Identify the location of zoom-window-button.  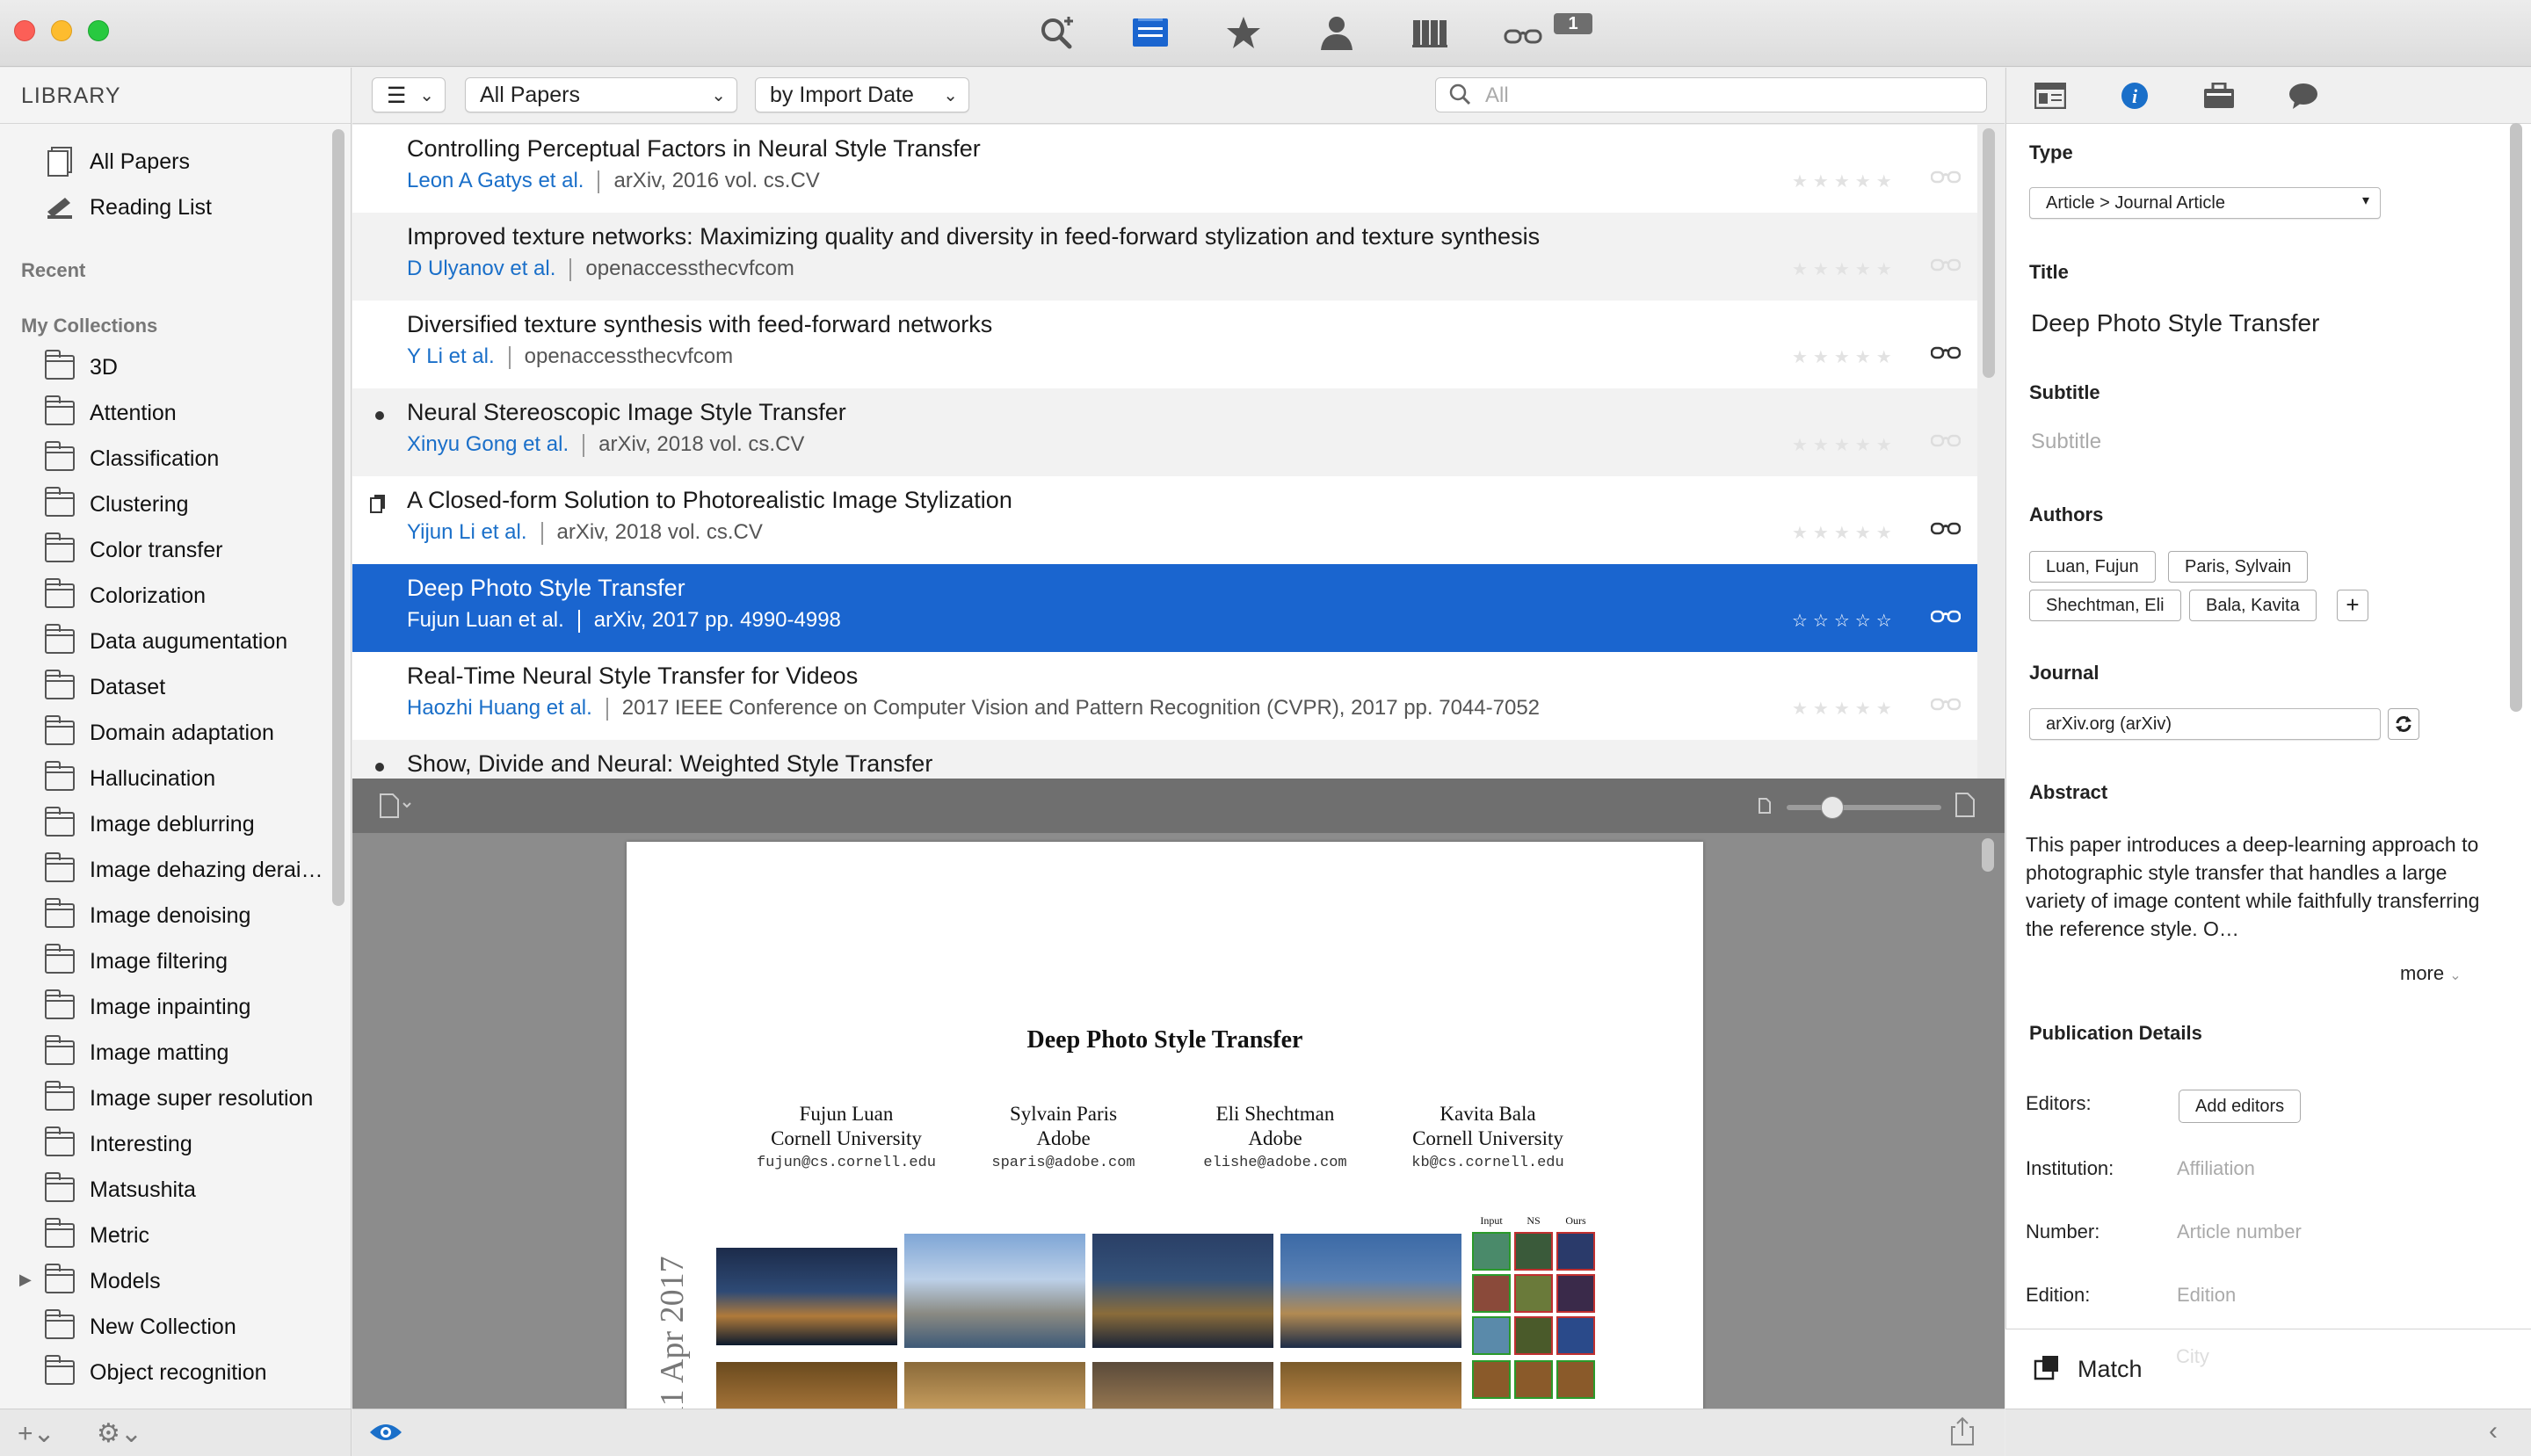
(98, 30).